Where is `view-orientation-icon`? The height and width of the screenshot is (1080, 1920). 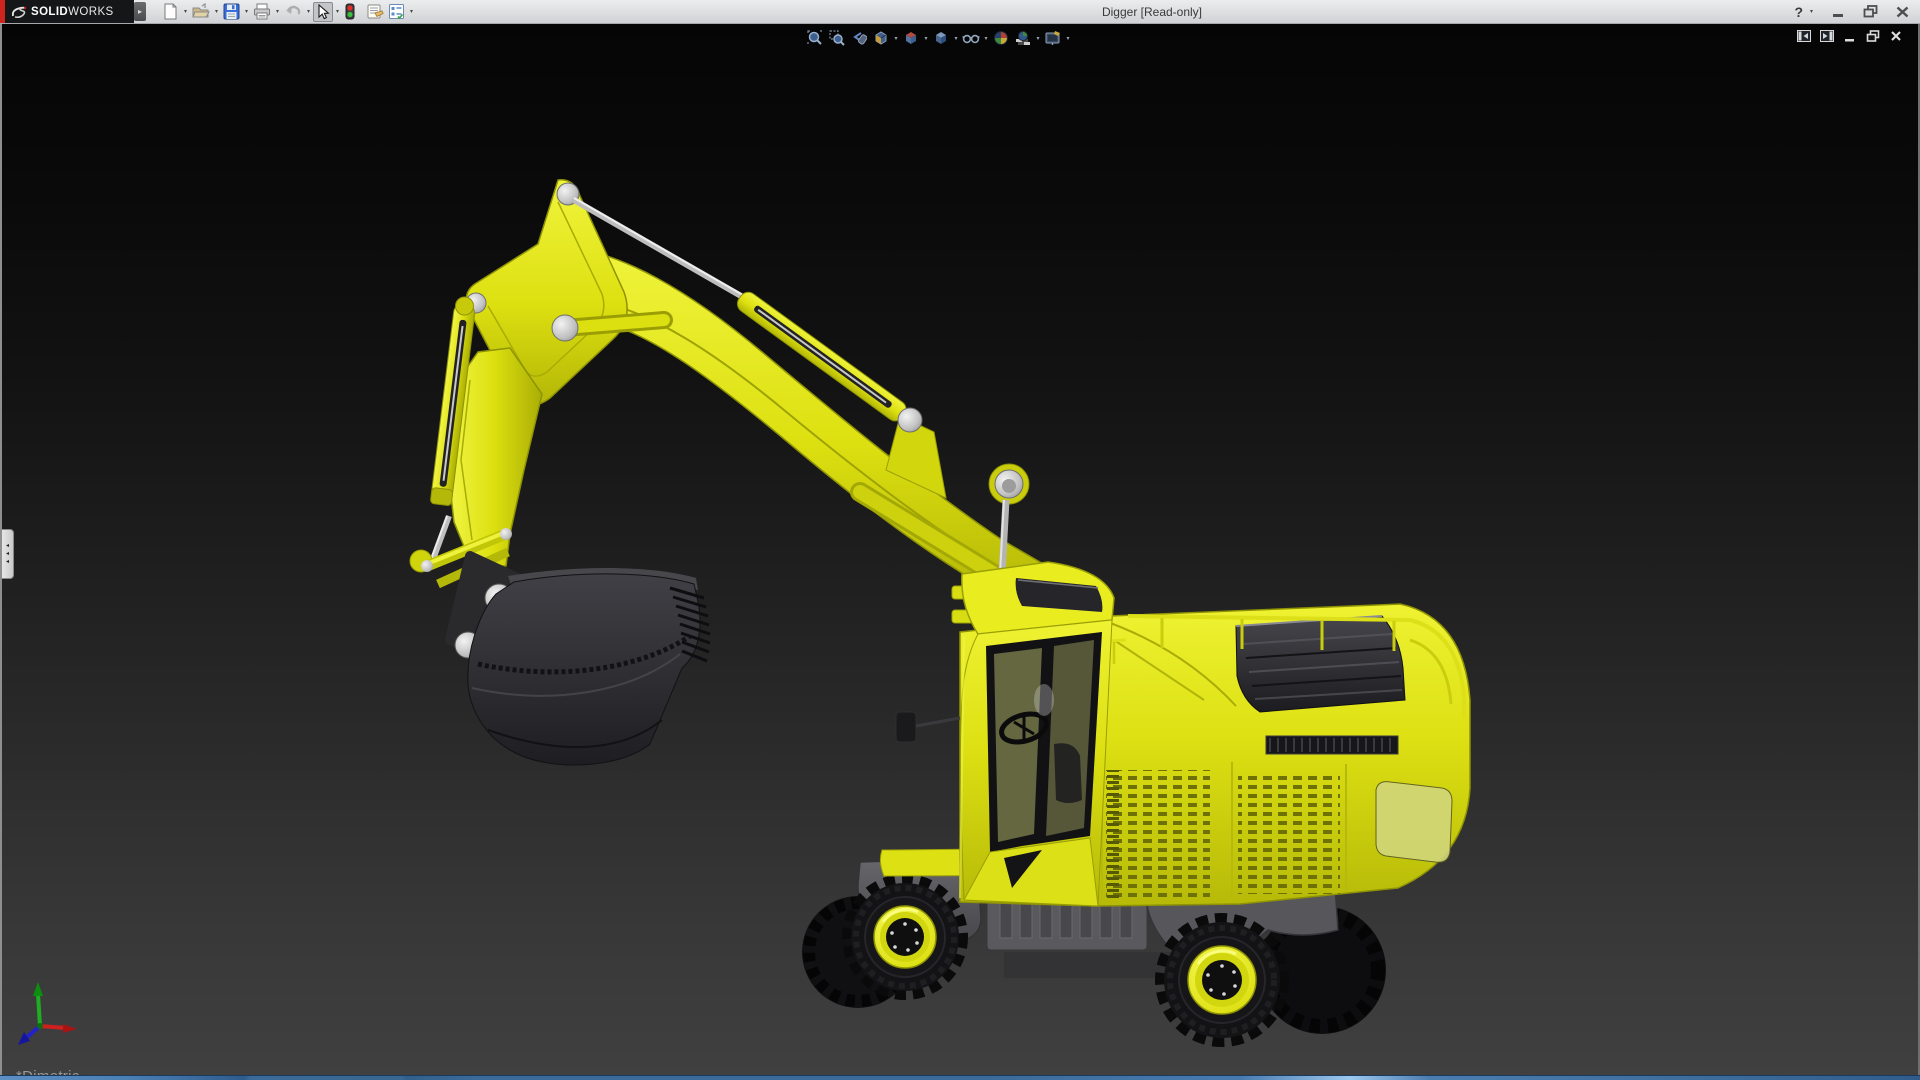
view-orientation-icon is located at coordinates (911, 38).